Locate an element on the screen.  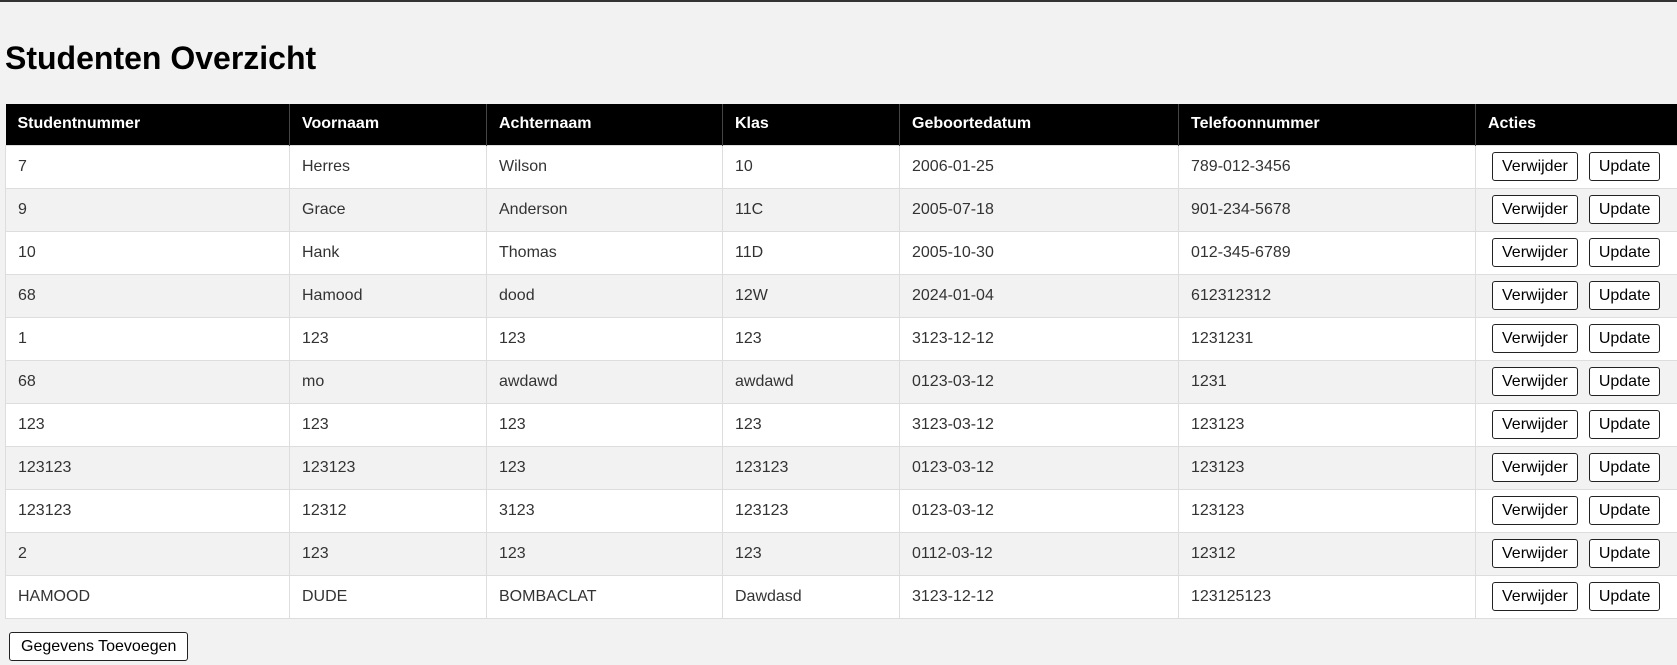
cell-voornaam: Grace is located at coordinates (388, 209).